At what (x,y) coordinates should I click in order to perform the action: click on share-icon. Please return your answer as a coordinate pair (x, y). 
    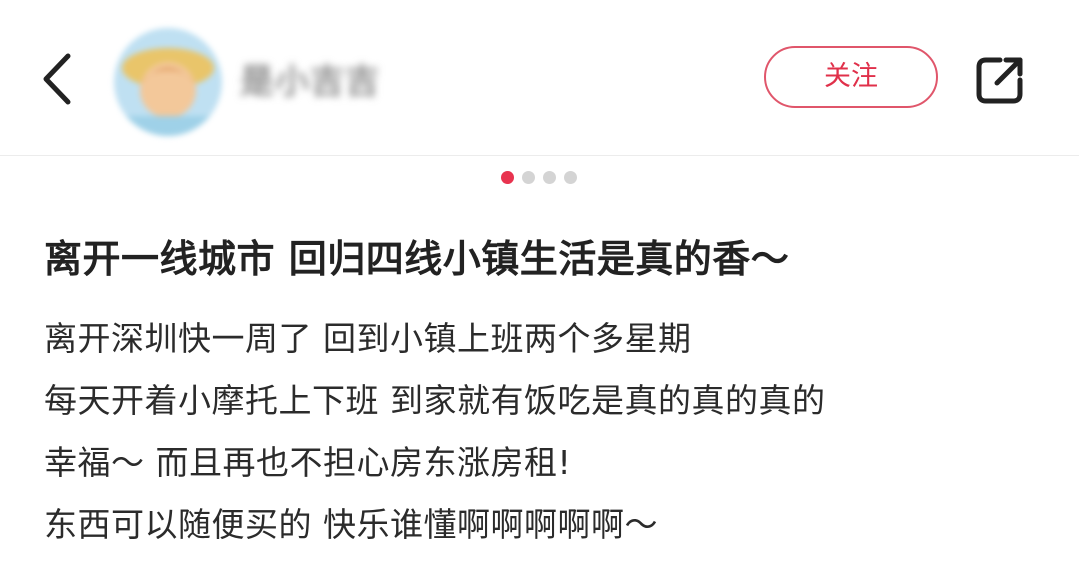
    Looking at the image, I should click on (999, 80).